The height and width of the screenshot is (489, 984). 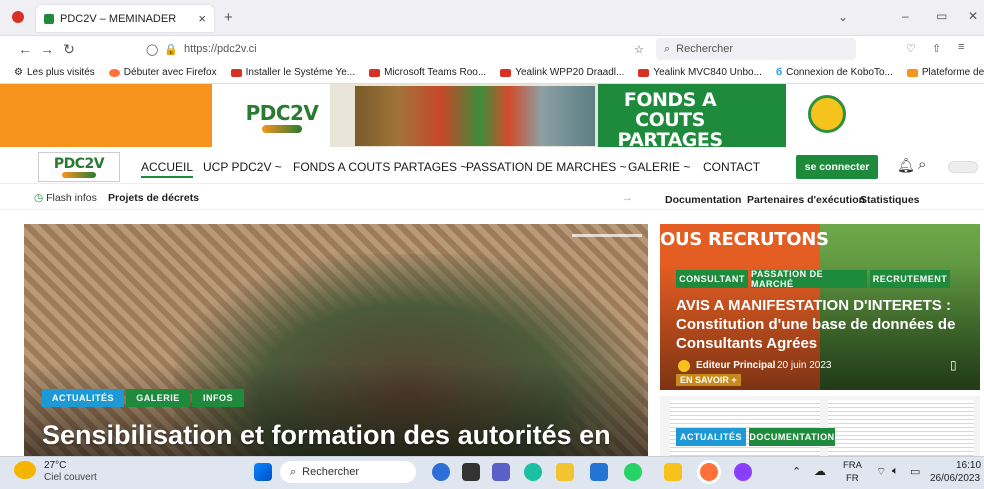 I want to click on menu-item-contact: CONTACT, so click(x=731, y=167).